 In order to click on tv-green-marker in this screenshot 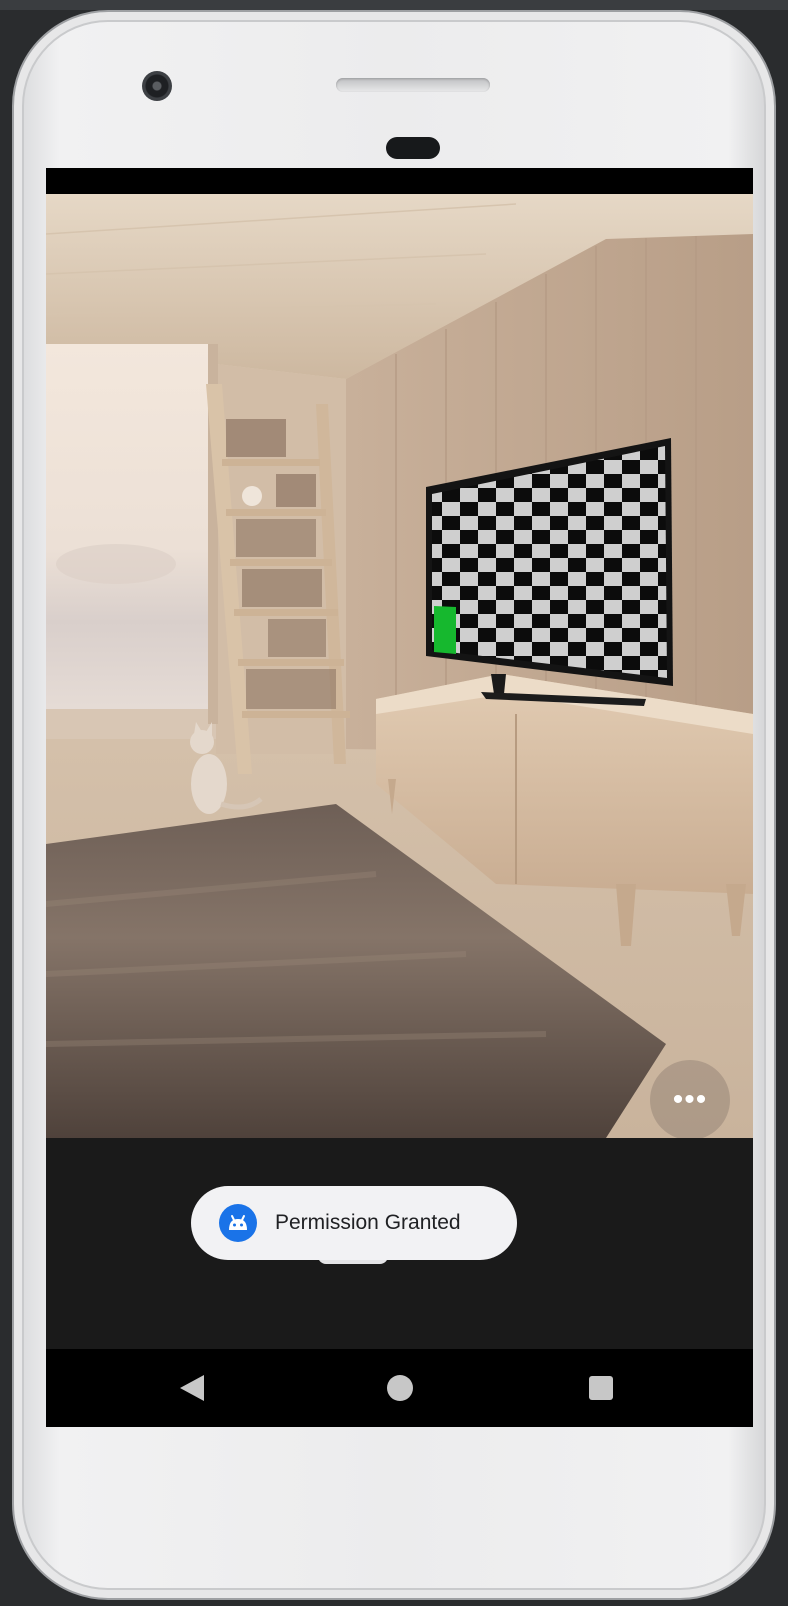, I will do `click(445, 630)`.